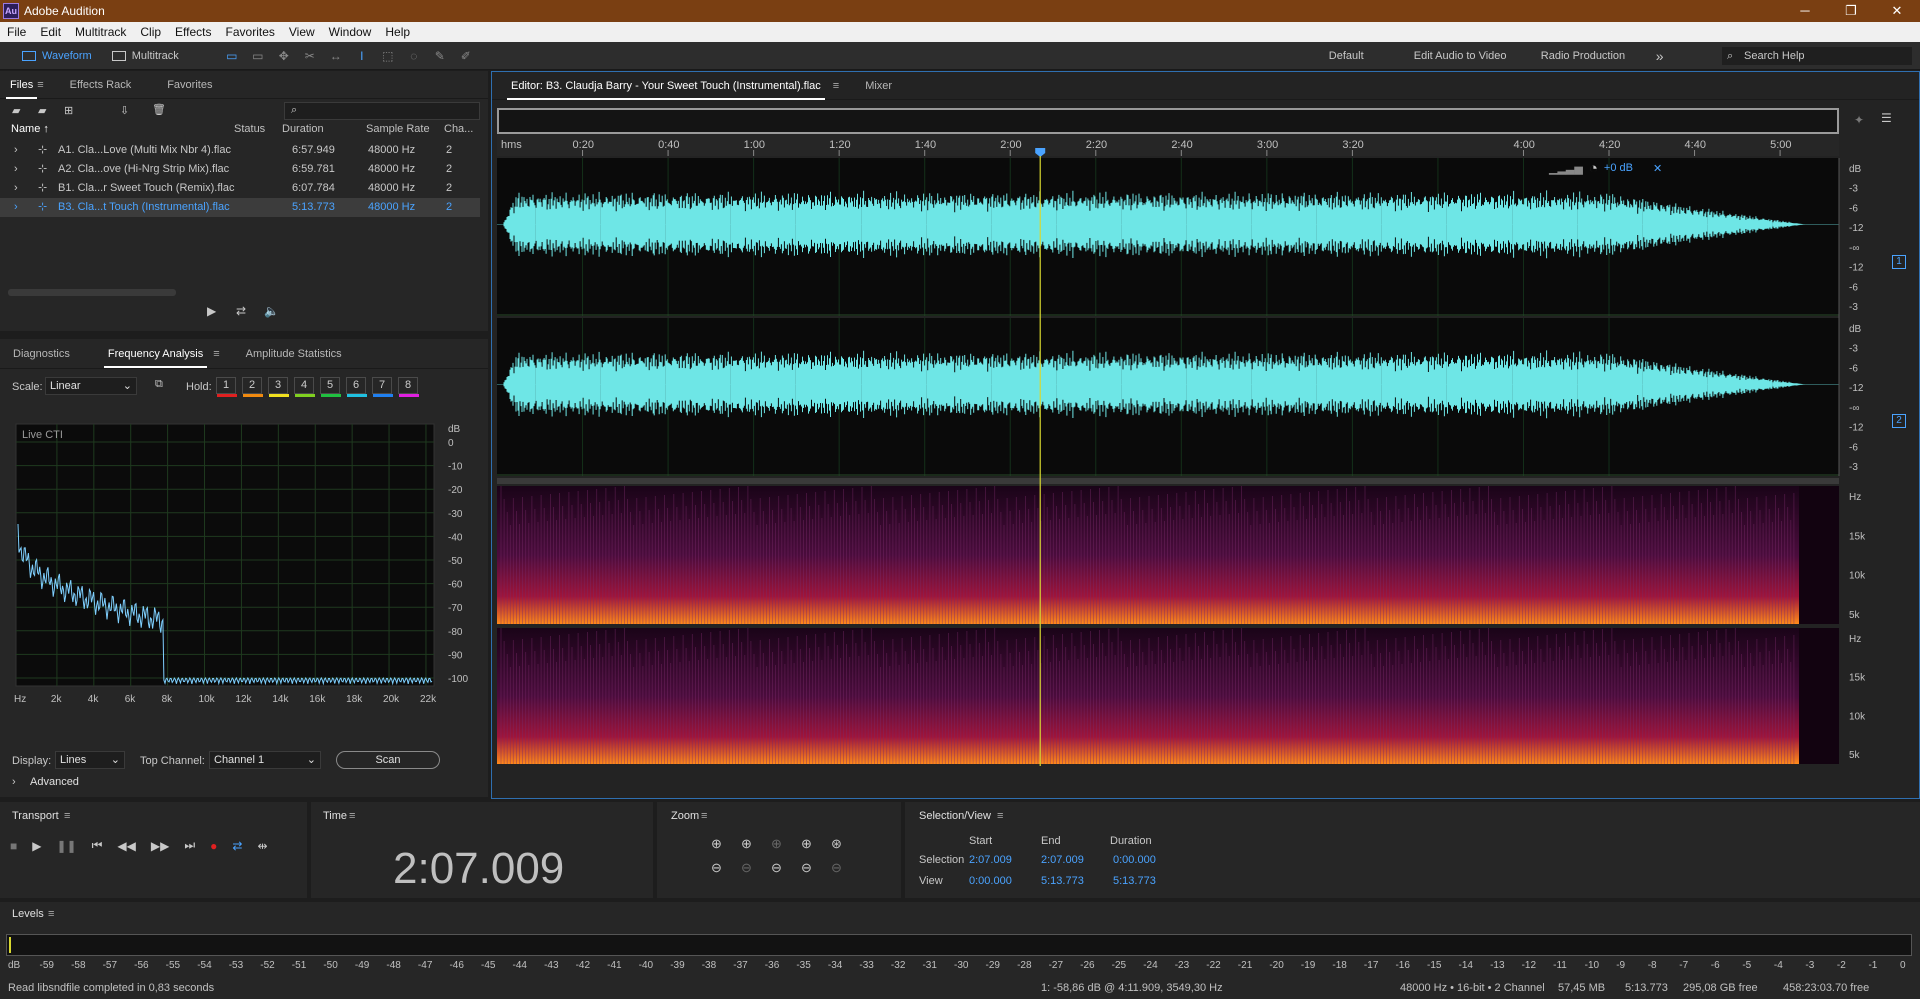 The width and height of the screenshot is (1920, 999). I want to click on tab-files: Files, so click(21, 89).